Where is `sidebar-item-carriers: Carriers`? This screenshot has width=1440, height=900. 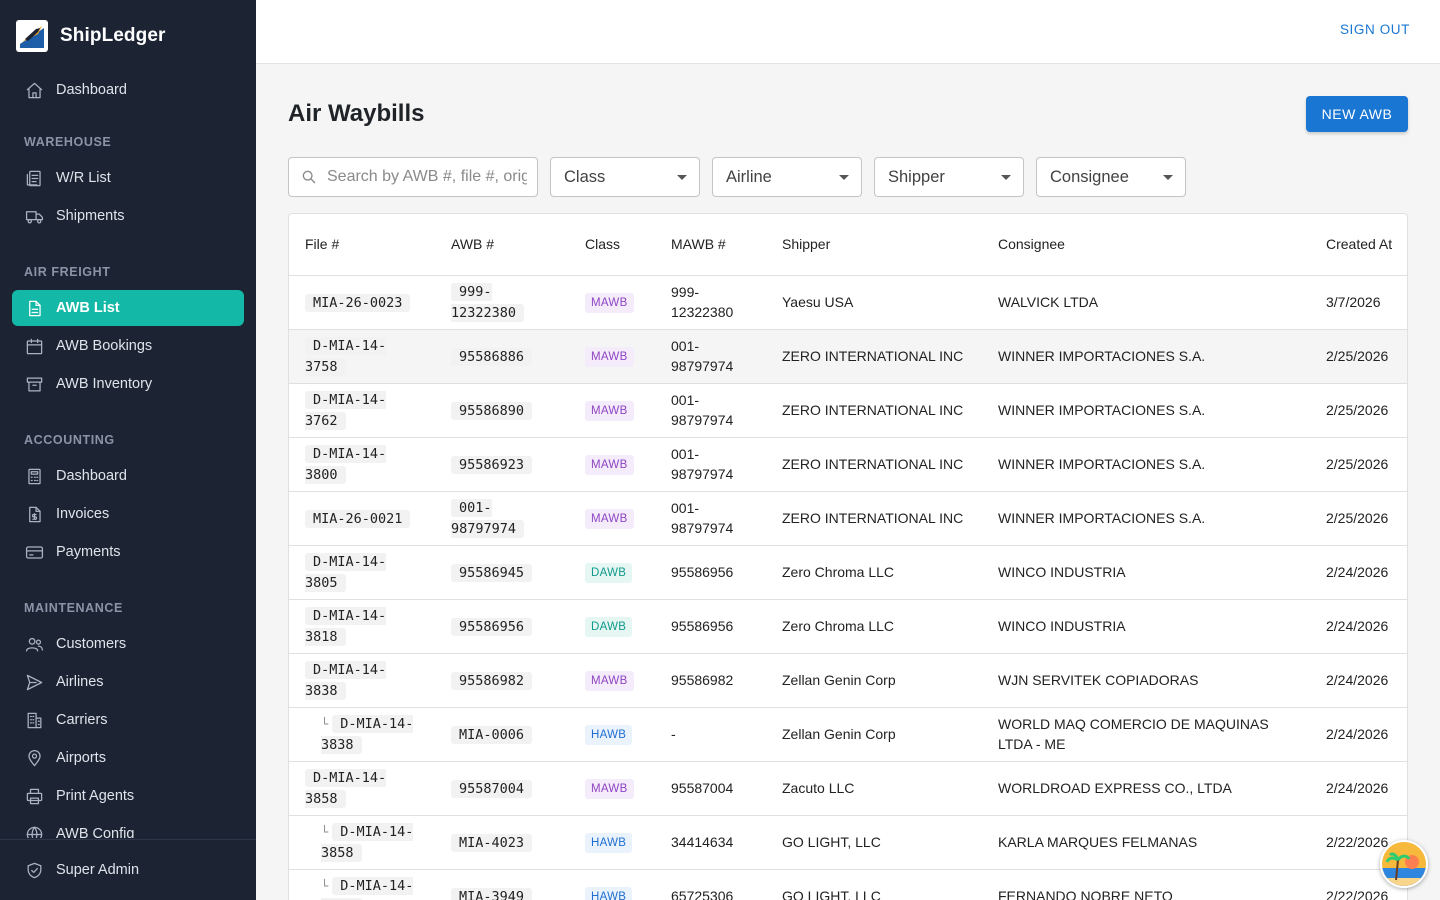 sidebar-item-carriers: Carriers is located at coordinates (128, 720).